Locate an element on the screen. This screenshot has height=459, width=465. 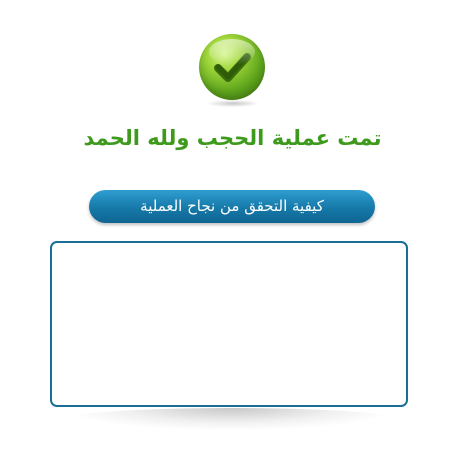
verify-instructions-button: كيفية التحقق من نجاح العملية is located at coordinates (232, 206).